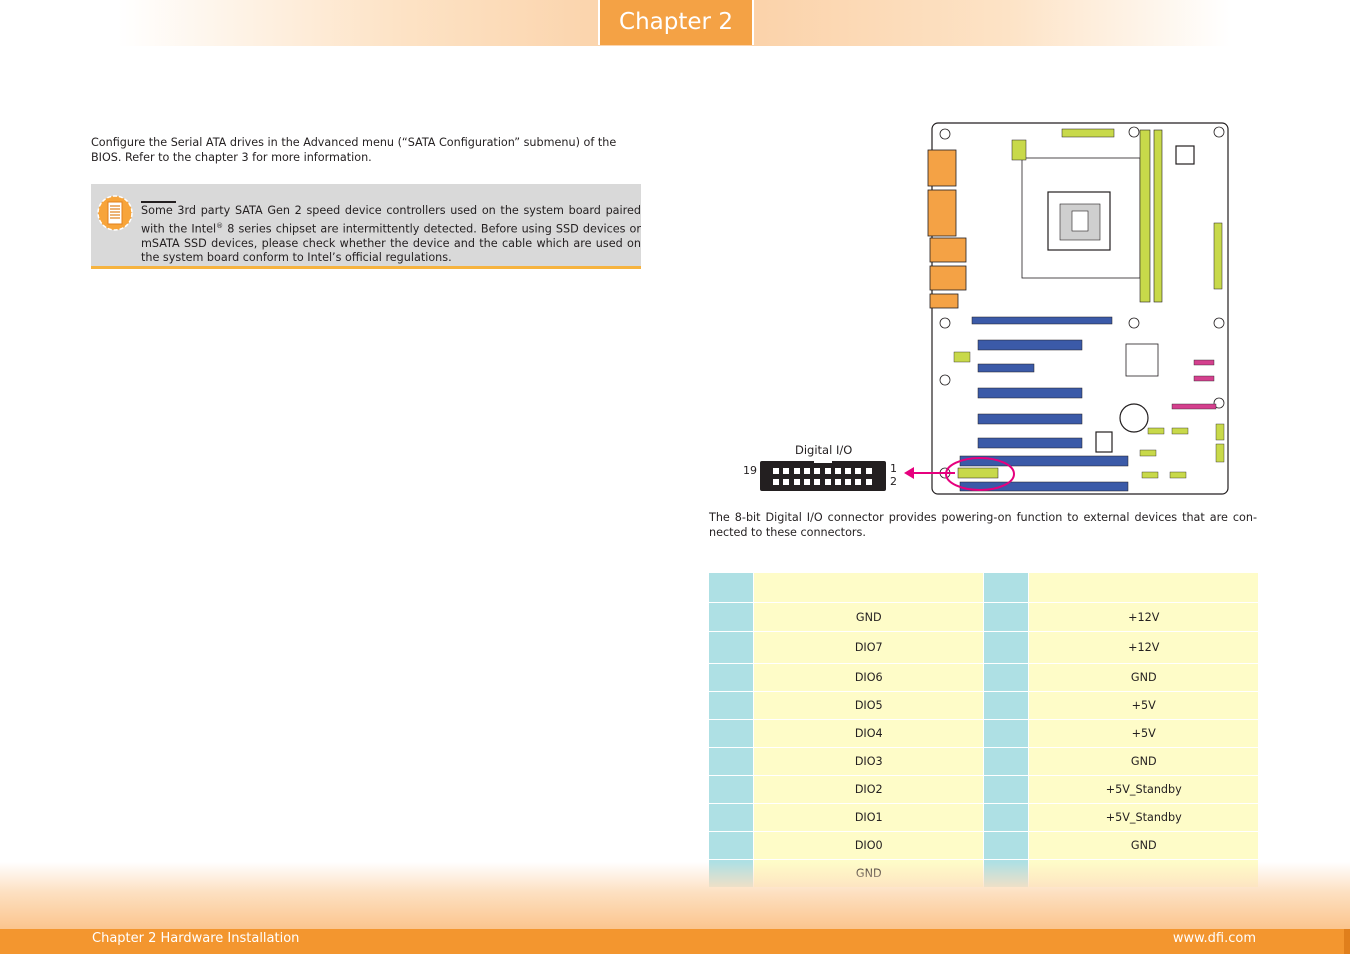 The height and width of the screenshot is (954, 1350). I want to click on pin-19-label: 19, so click(750, 470).